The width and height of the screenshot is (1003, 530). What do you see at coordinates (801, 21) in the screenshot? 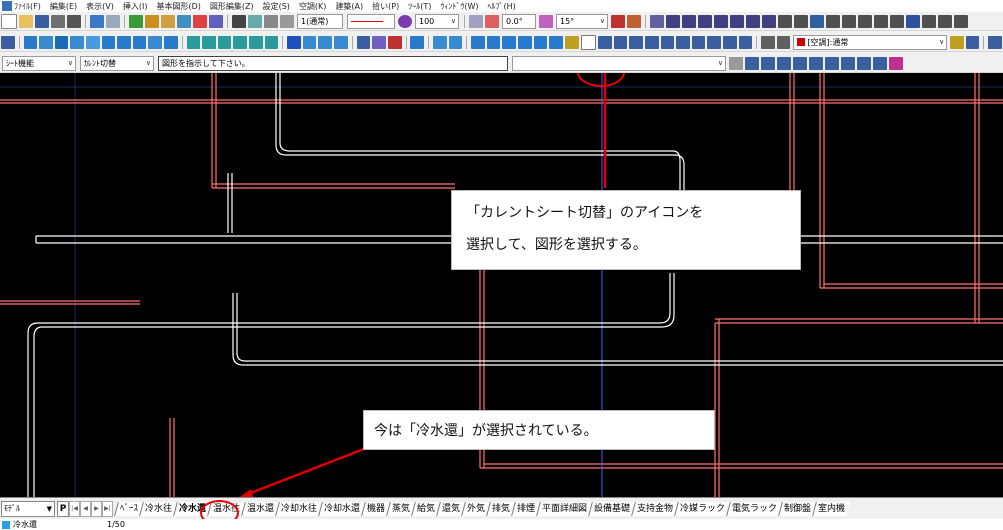
I see `duct-icon` at bounding box center [801, 21].